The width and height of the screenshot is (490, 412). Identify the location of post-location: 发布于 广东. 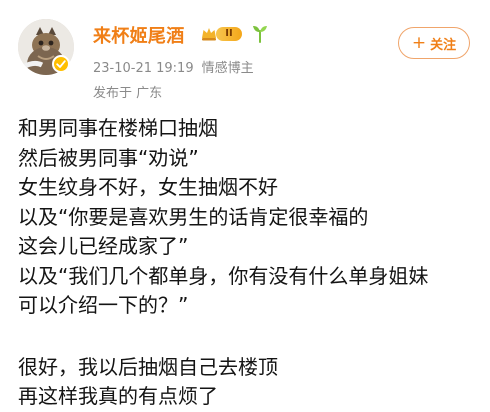
(128, 93).